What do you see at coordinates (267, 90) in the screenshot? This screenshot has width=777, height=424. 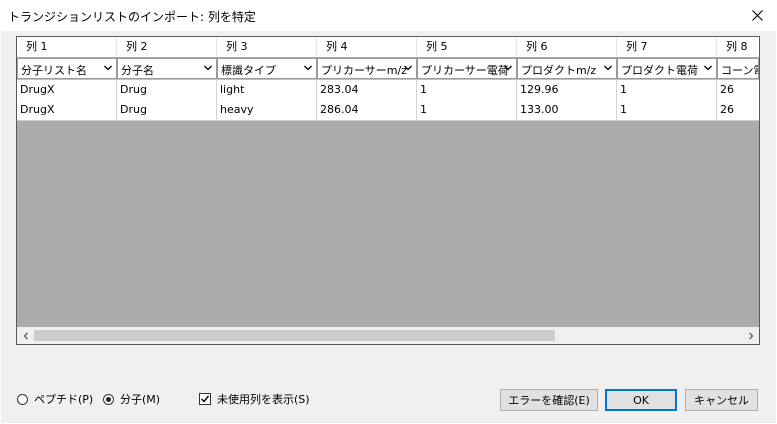 I see `table-cell: light` at bounding box center [267, 90].